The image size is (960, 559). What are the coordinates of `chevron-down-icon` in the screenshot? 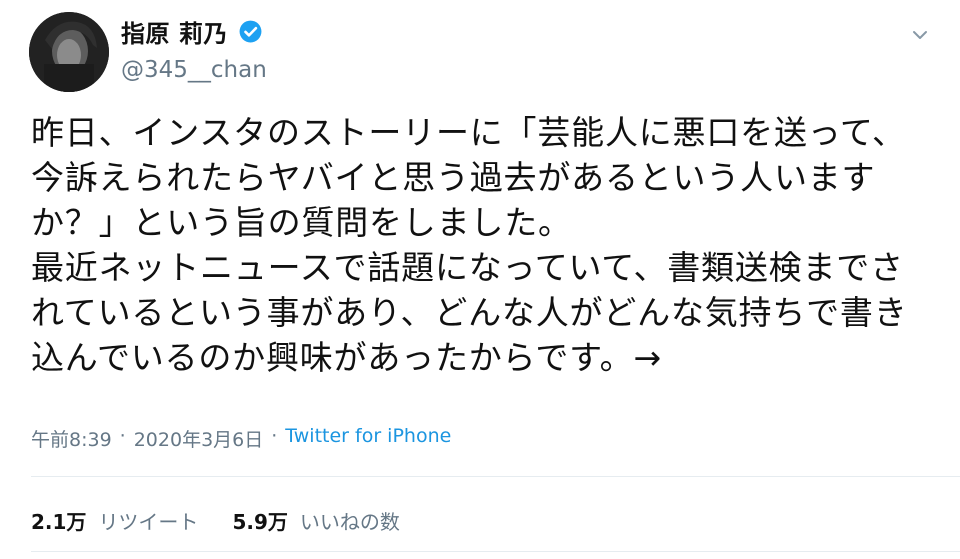 It's located at (920, 35).